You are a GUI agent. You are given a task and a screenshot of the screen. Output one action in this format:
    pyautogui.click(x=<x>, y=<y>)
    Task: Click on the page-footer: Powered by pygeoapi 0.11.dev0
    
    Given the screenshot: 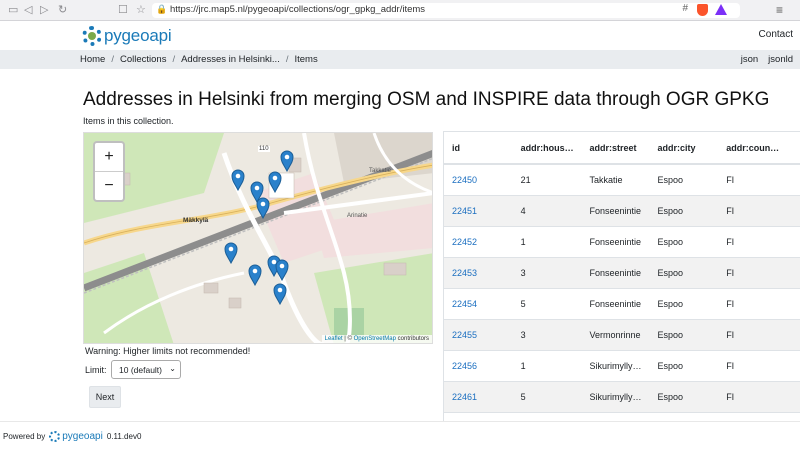 What is the action you would take?
    pyautogui.click(x=400, y=435)
    